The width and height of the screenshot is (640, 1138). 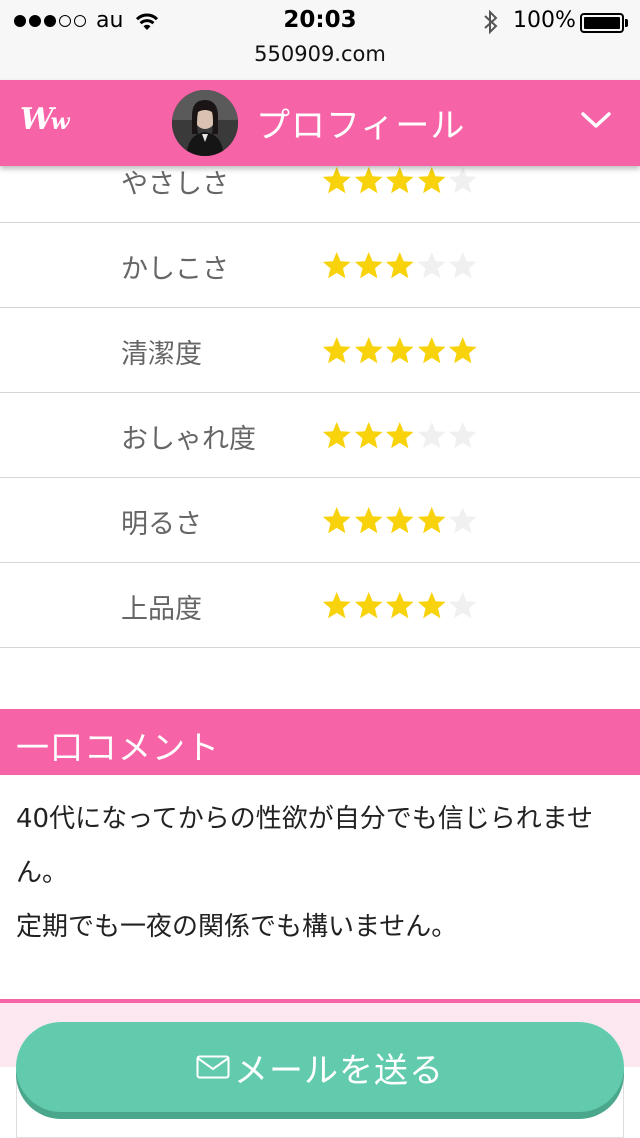 What do you see at coordinates (188, 439) in the screenshot?
I see `rating-label: おしゃれ度` at bounding box center [188, 439].